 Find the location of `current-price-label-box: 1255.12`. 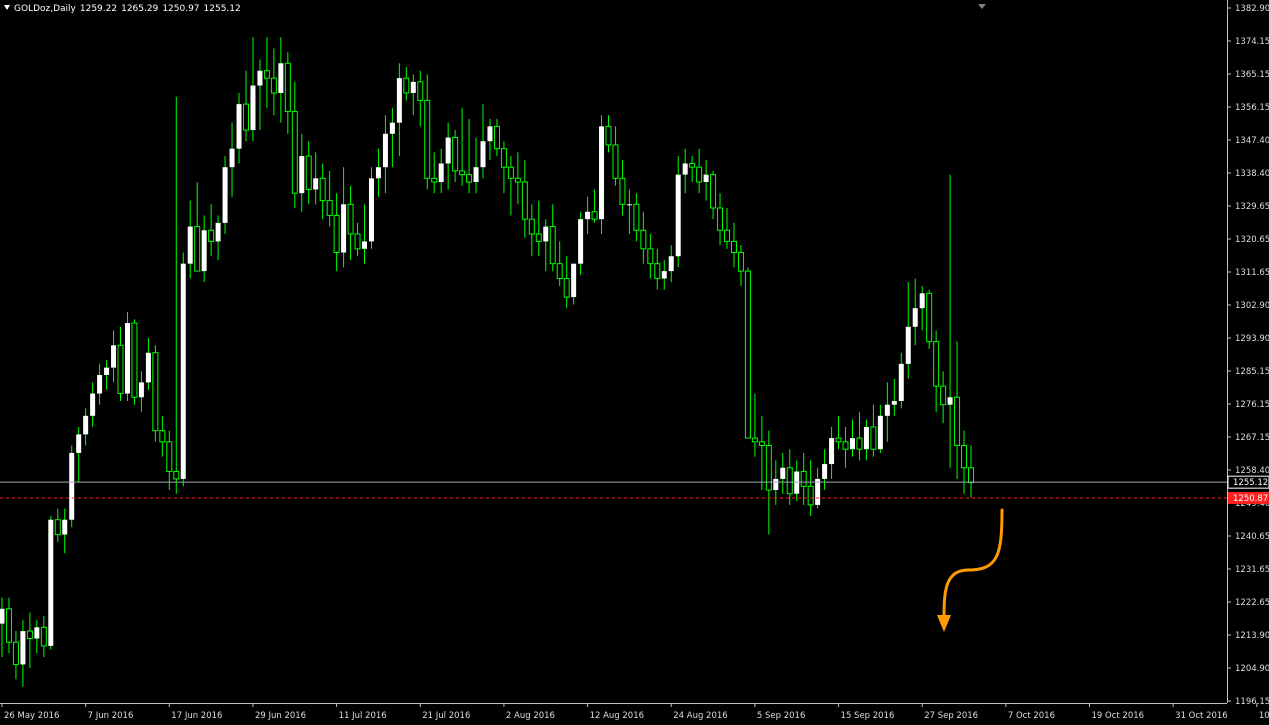

current-price-label-box: 1255.12 is located at coordinates (1248, 482).